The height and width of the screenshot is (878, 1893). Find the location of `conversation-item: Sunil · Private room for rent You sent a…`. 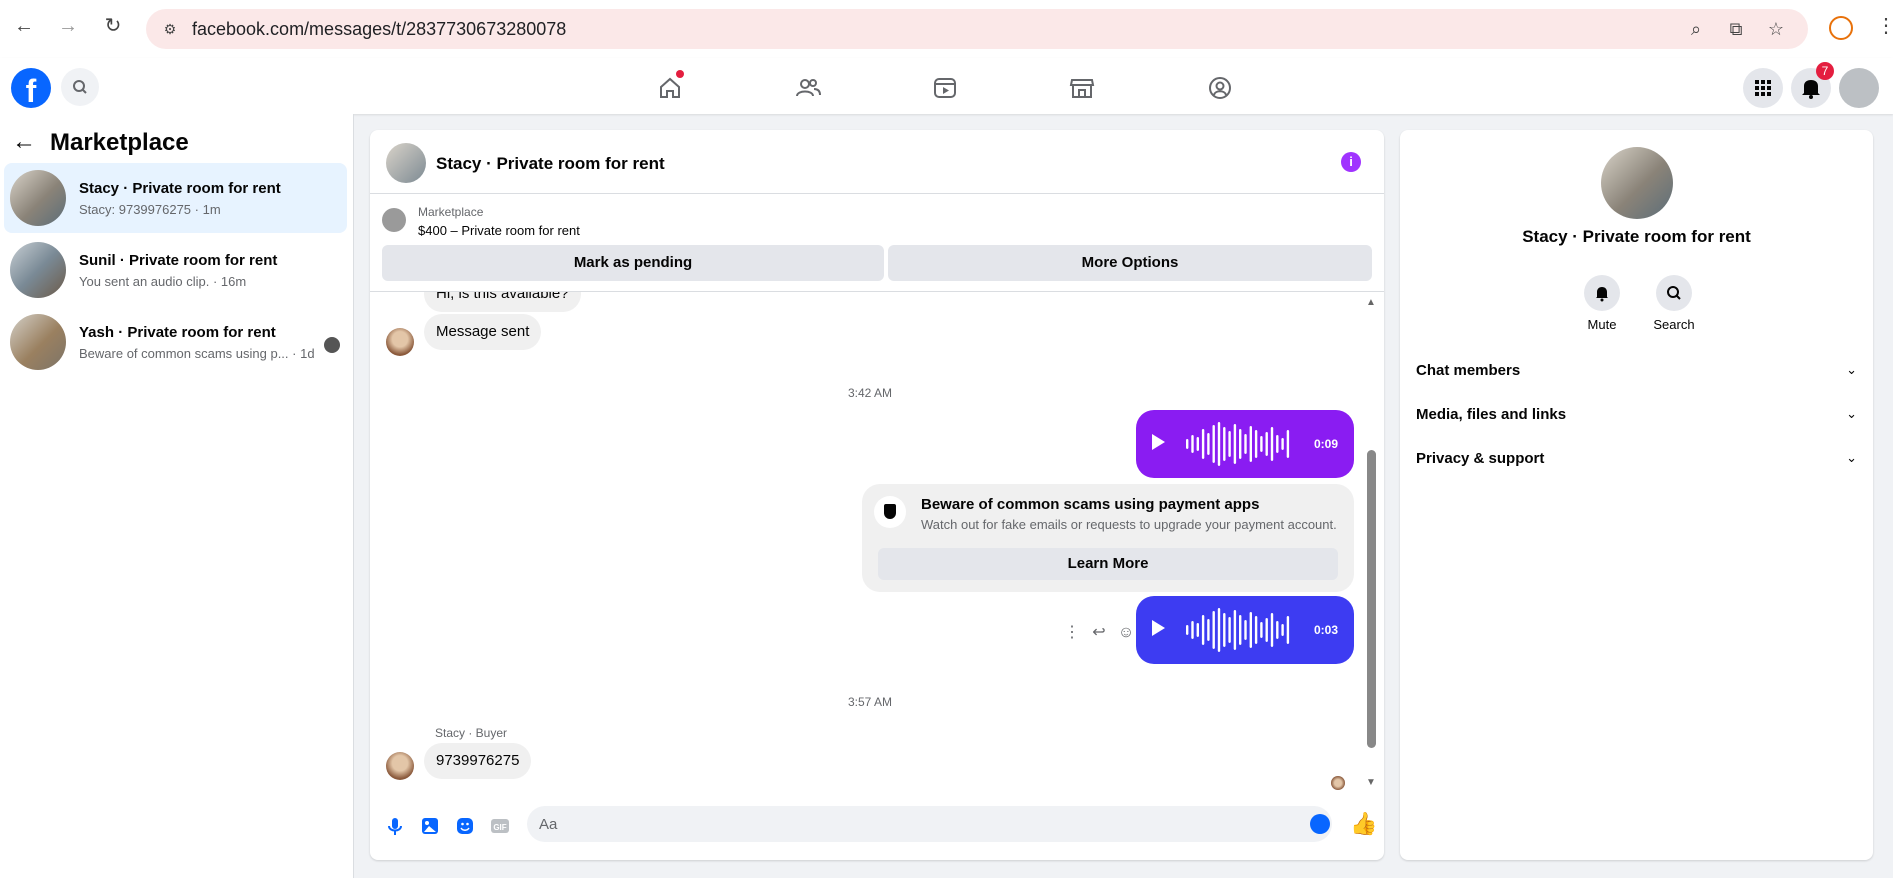

conversation-item: Sunil · Private room for rent You sent a… is located at coordinates (175, 270).